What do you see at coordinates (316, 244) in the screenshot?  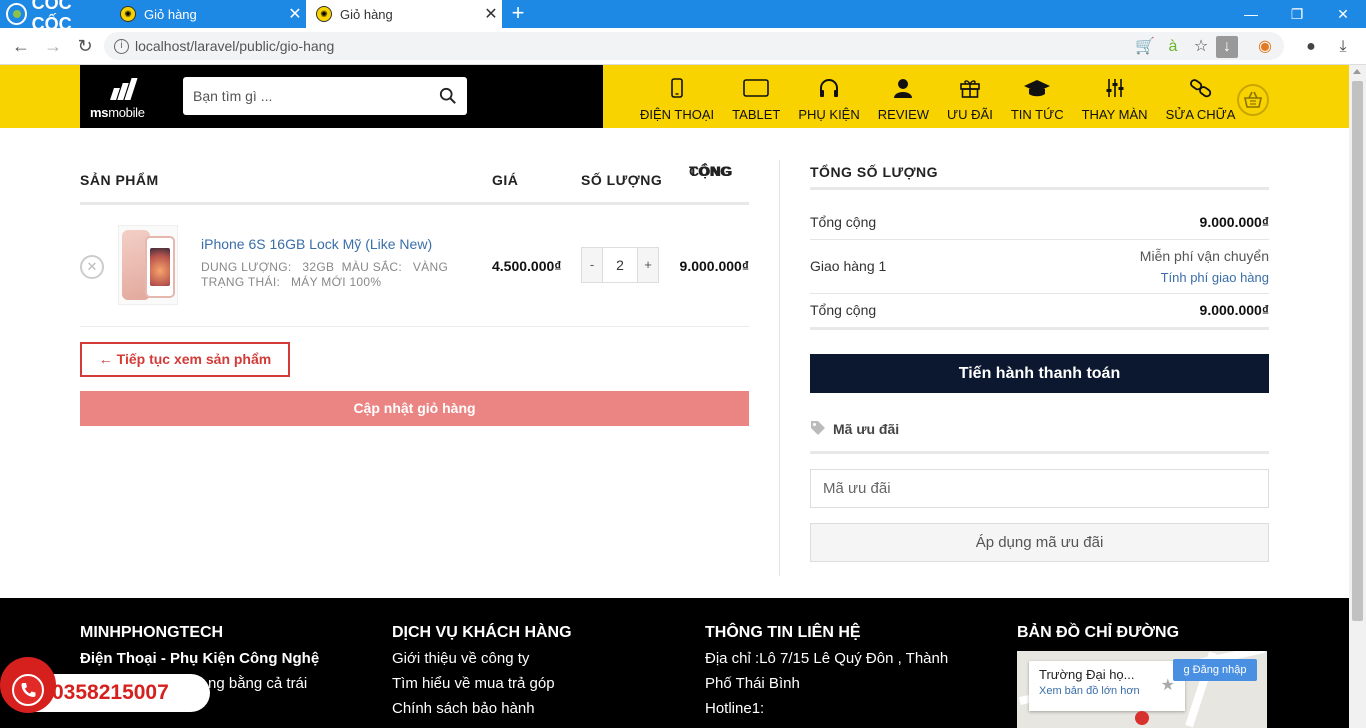 I see `product-name-link: iPhone 6S 16GB Lock Mỹ (Like New)` at bounding box center [316, 244].